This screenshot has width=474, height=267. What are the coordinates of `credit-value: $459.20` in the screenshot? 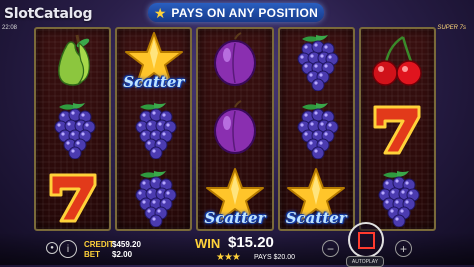 It's located at (126, 244).